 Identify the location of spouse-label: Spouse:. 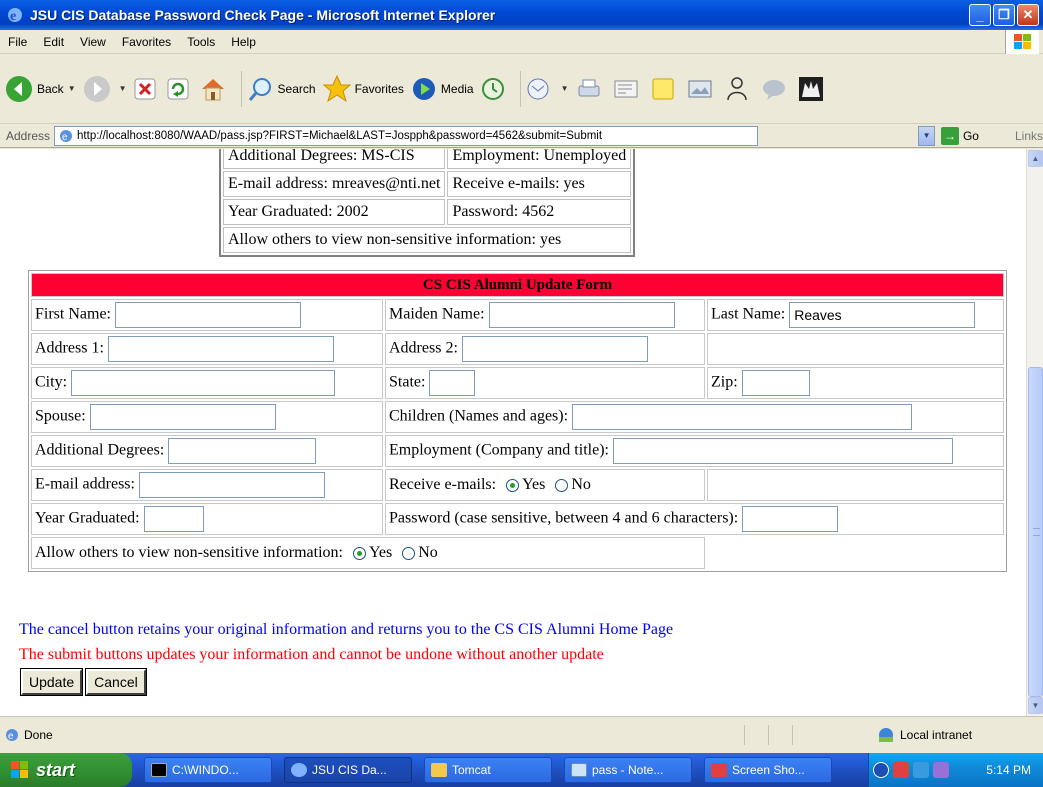
(60, 416).